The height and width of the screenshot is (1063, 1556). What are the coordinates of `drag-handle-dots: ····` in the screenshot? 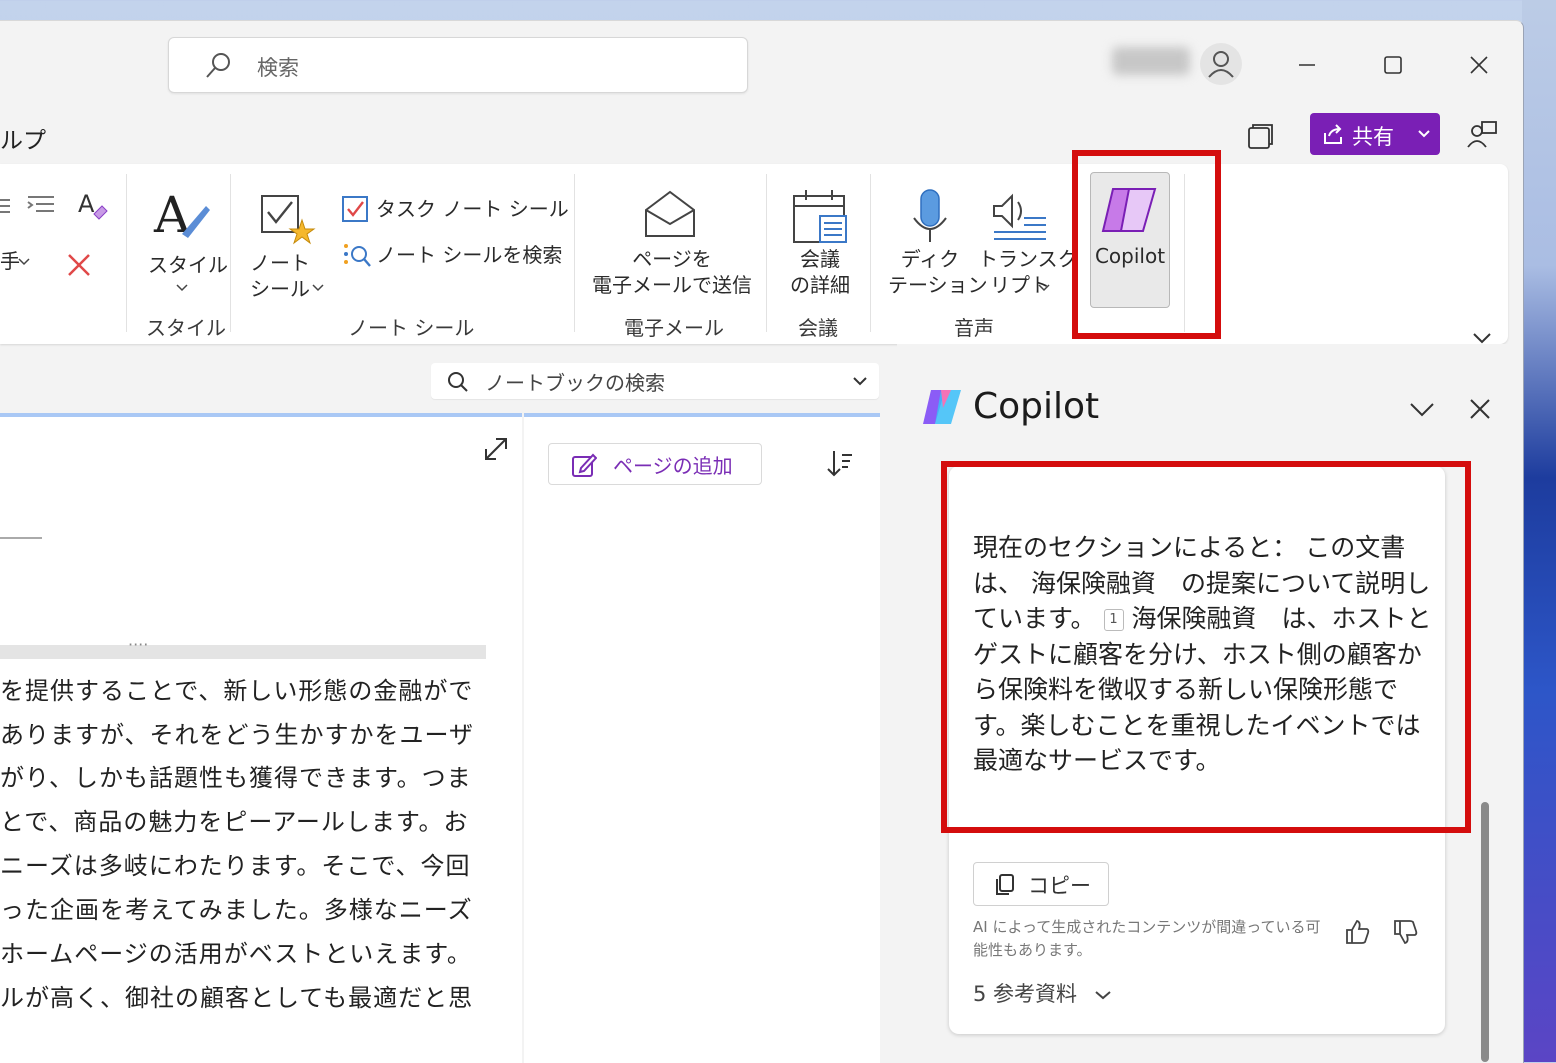 It's located at (138, 644).